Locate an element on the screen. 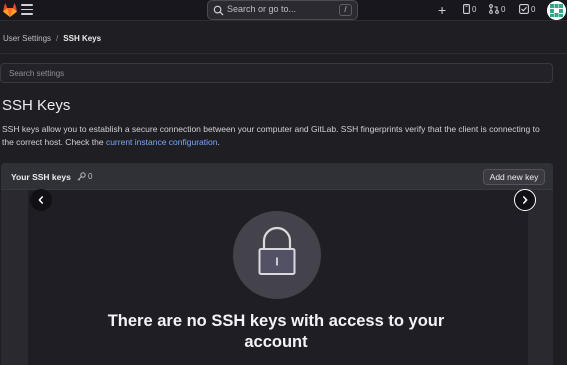 Image resolution: width=567 pixels, height=365 pixels. issues-count: 0 is located at coordinates (474, 9).